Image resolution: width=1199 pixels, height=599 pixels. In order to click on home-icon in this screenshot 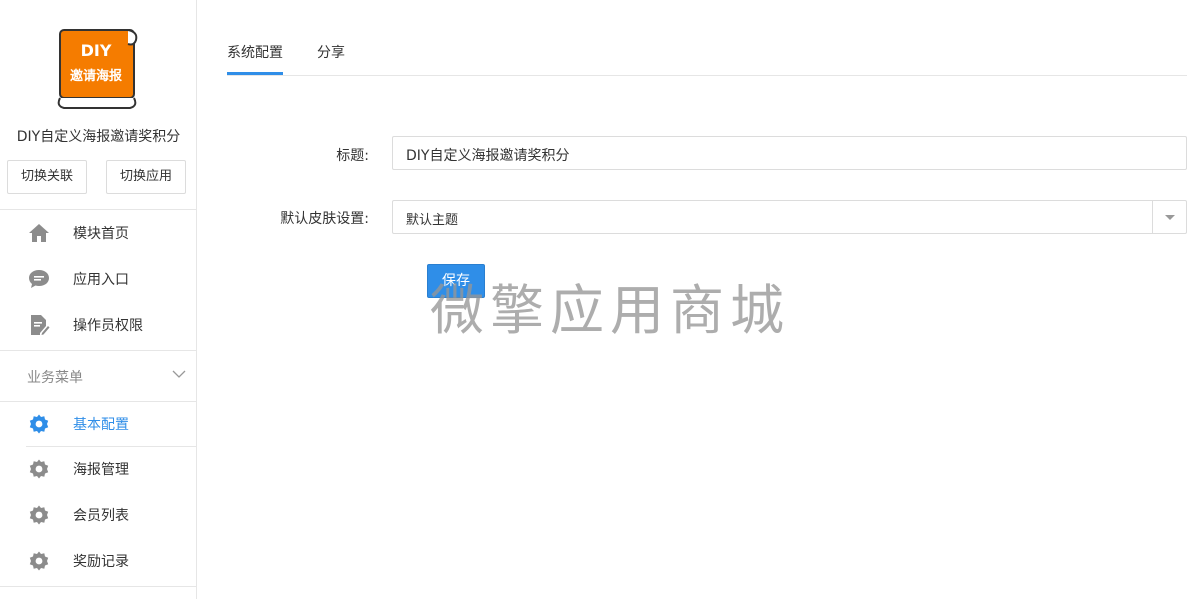, I will do `click(39, 233)`.